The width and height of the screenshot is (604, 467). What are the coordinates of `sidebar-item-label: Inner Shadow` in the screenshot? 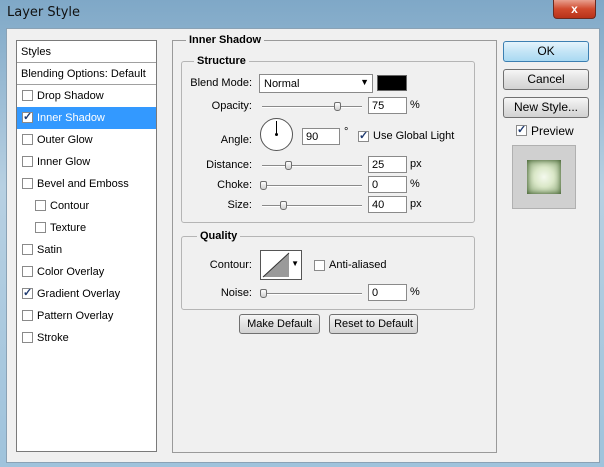 It's located at (71, 118).